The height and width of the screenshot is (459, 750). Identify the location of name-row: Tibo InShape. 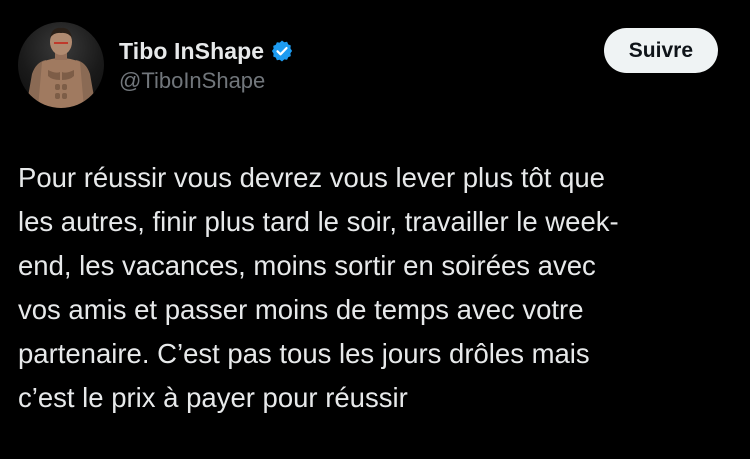
(206, 51).